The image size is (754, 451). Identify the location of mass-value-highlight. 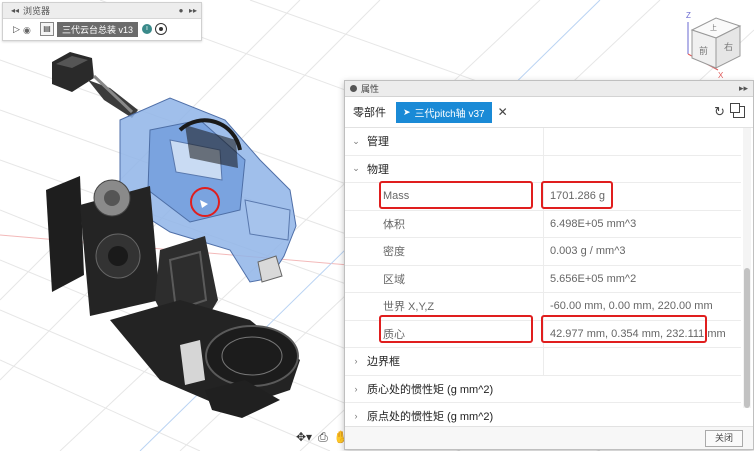
(577, 195).